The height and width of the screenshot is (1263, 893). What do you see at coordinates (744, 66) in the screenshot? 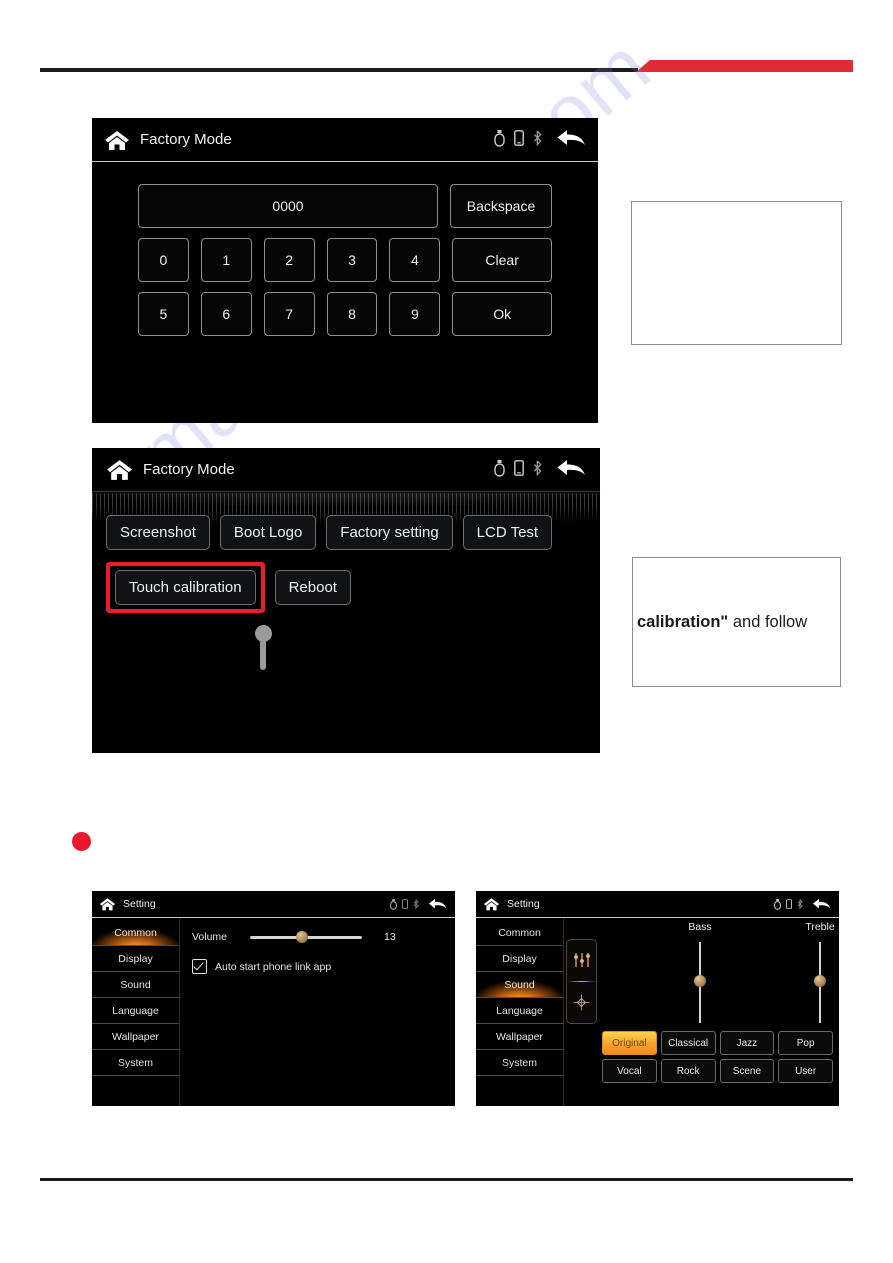
I see `header-accent-bar` at bounding box center [744, 66].